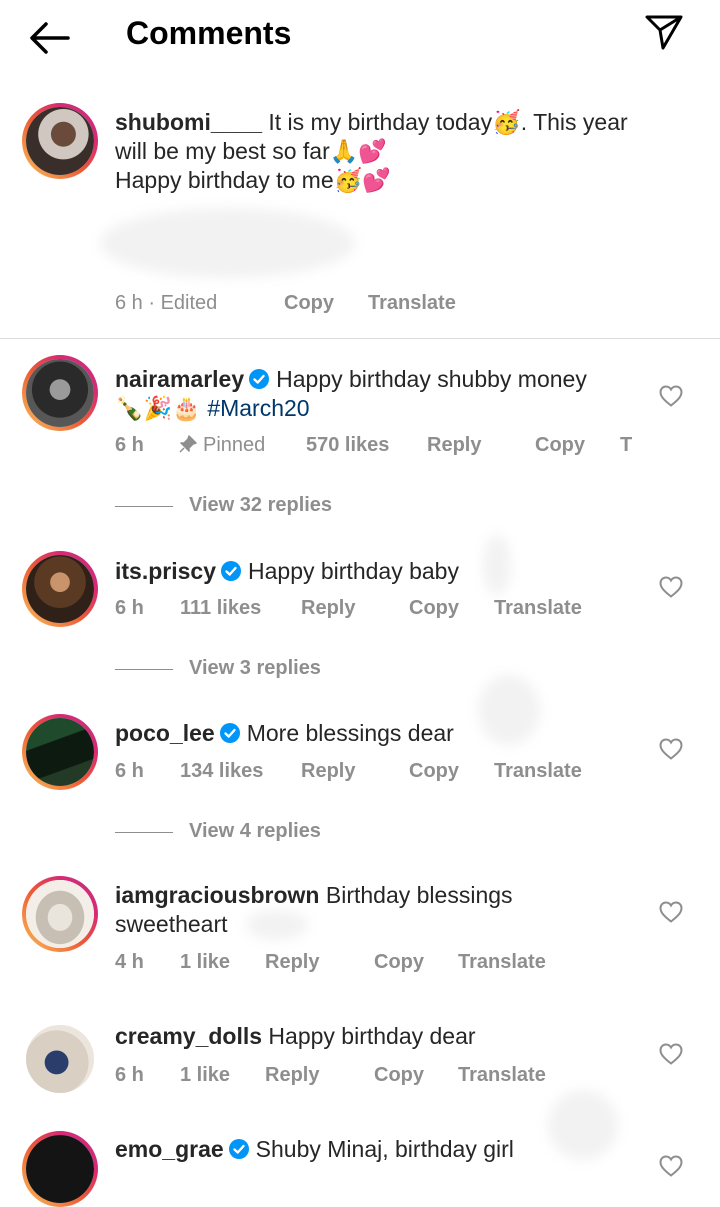 This screenshot has width=720, height=1207. What do you see at coordinates (49, 38) in the screenshot?
I see `back-arrow-icon` at bounding box center [49, 38].